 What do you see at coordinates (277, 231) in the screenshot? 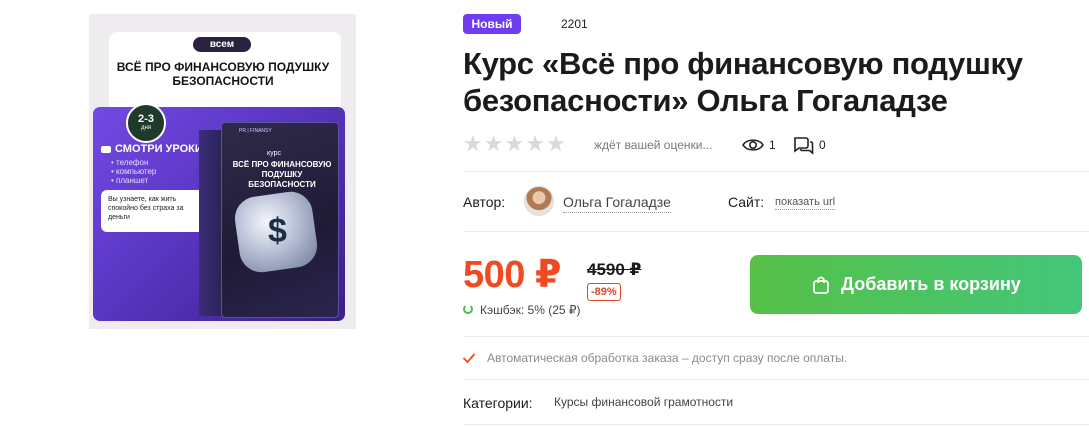
I see `dollar-icon: $` at bounding box center [277, 231].